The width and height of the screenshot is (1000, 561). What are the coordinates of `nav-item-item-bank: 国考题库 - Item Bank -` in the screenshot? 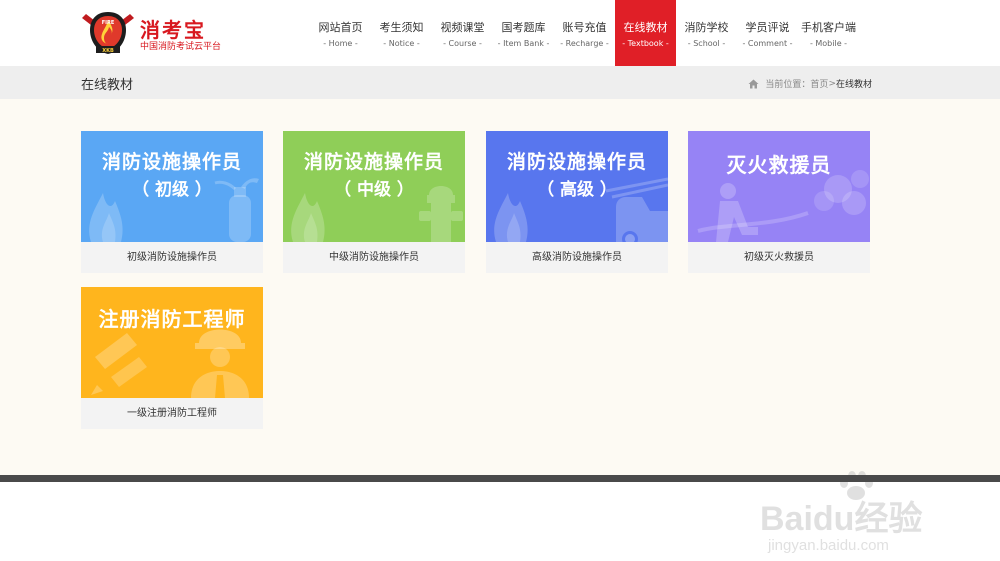 It's located at (523, 33).